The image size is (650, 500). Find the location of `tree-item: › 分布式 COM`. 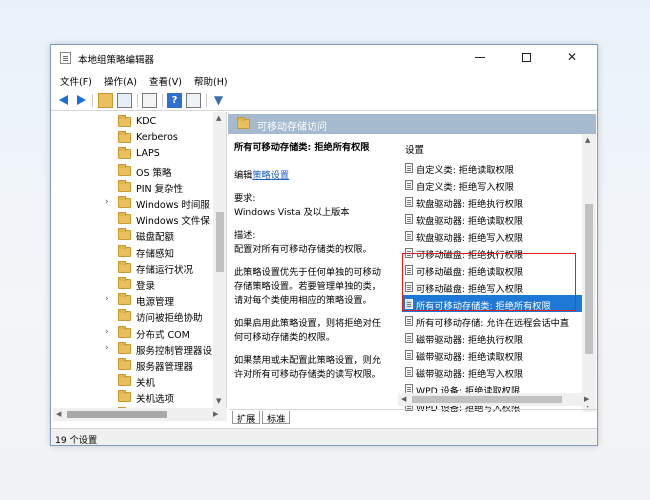

tree-item: › 分布式 COM is located at coordinates (133, 333).